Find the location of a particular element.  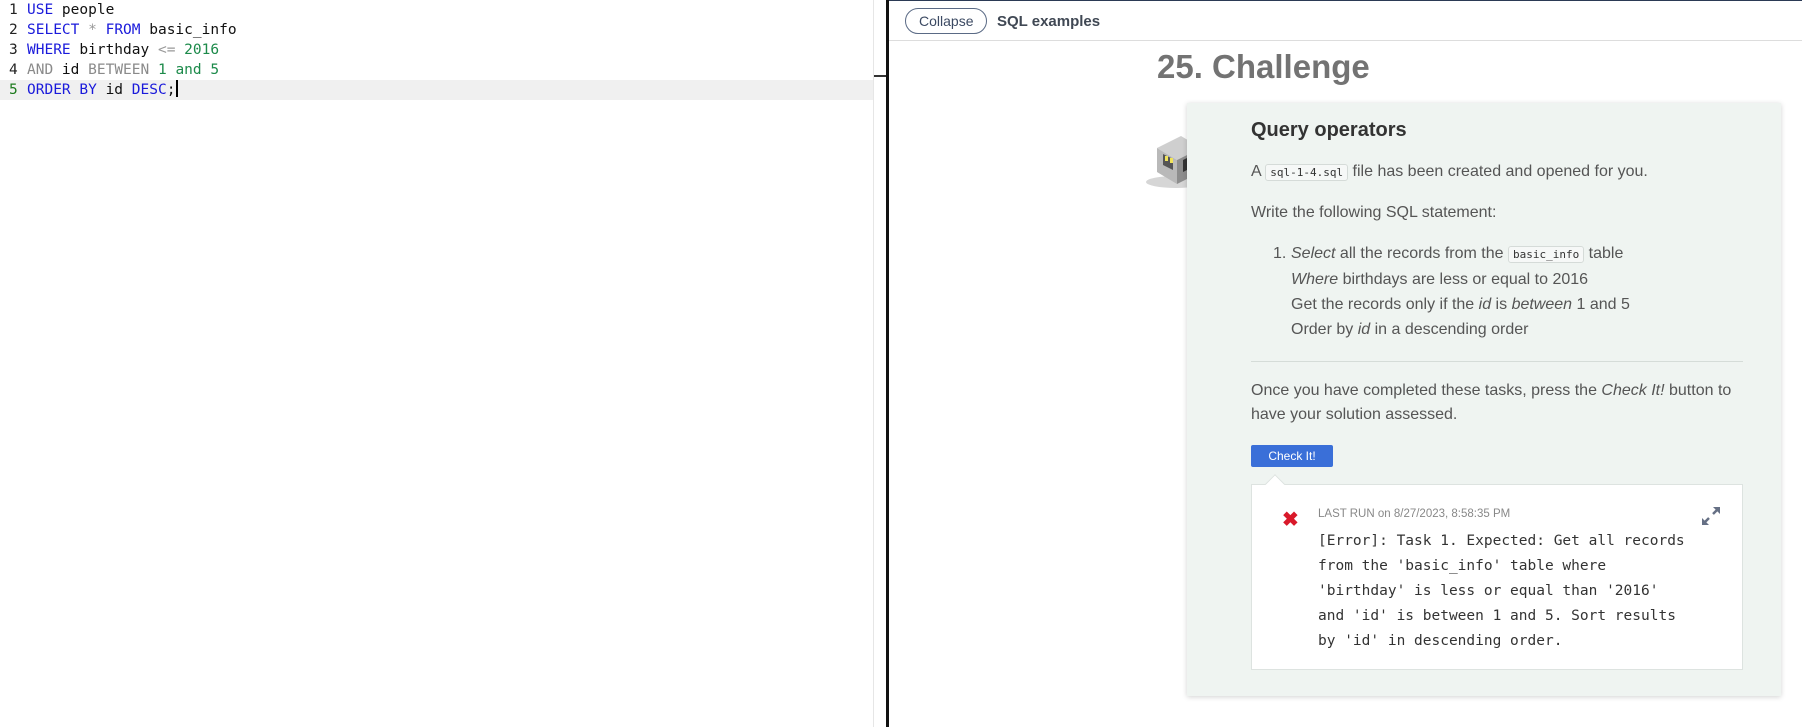

line-number: 1 is located at coordinates (13, 10).